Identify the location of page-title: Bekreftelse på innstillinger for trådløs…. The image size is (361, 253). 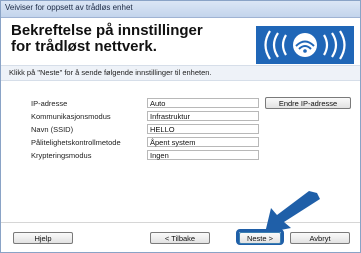
(107, 38).